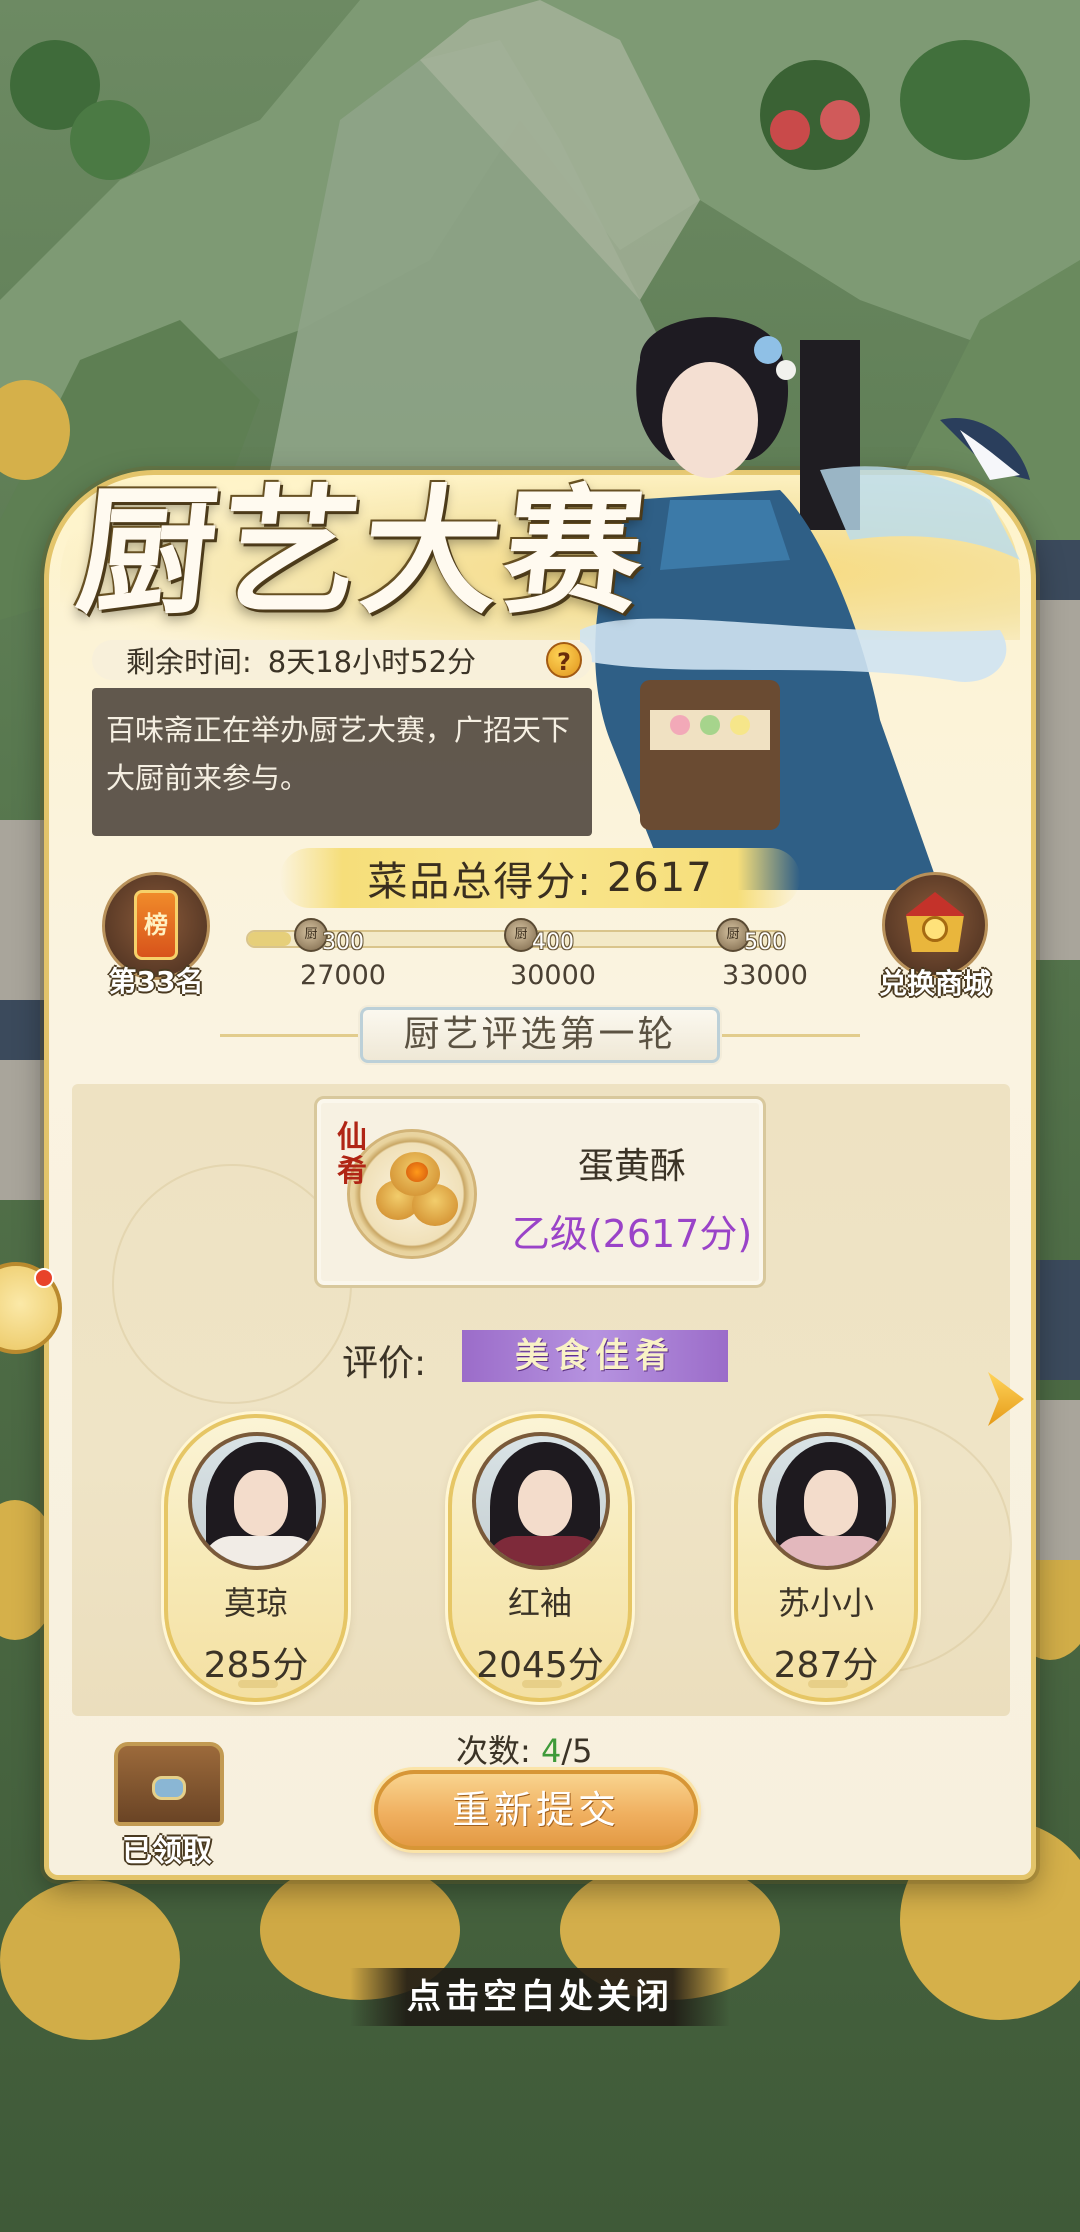  I want to click on total-score-value: 2617, so click(659, 878).